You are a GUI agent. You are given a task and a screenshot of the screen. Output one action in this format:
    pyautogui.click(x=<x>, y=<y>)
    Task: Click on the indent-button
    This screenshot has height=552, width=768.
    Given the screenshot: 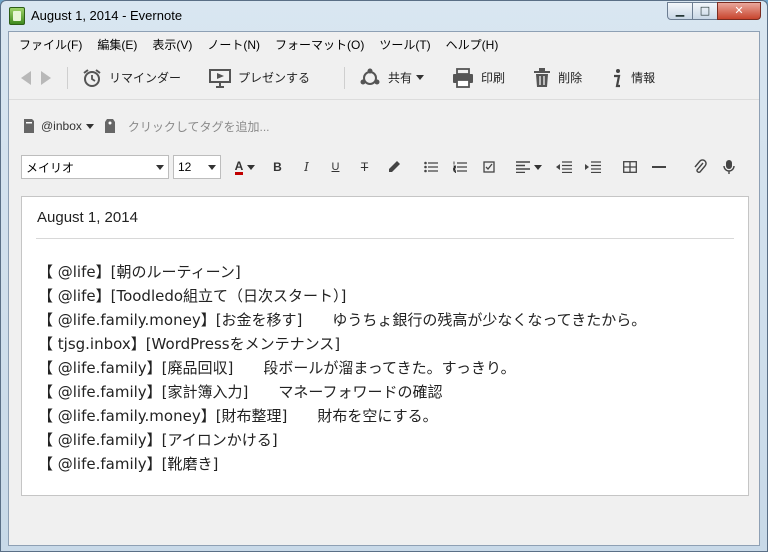 What is the action you would take?
    pyautogui.click(x=592, y=167)
    